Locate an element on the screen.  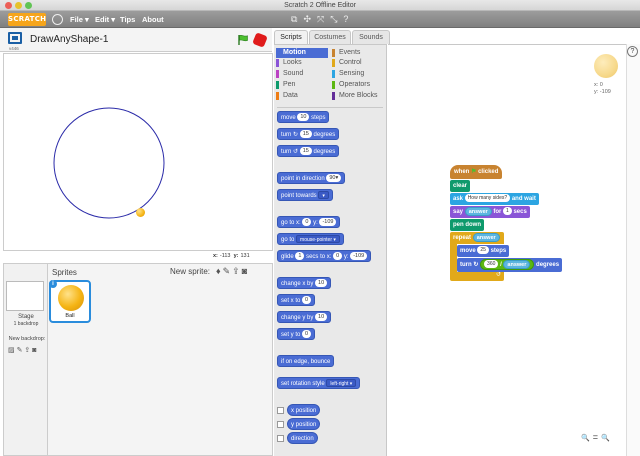
green-flag-icon: ⚑ is located at coordinates (474, 172).